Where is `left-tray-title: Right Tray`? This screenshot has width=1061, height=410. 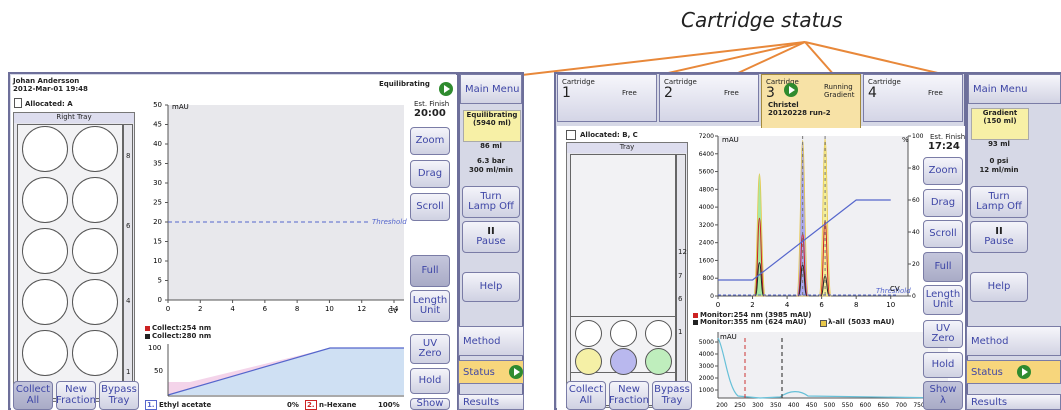
left-tray-title: Right Tray is located at coordinates (74, 118).